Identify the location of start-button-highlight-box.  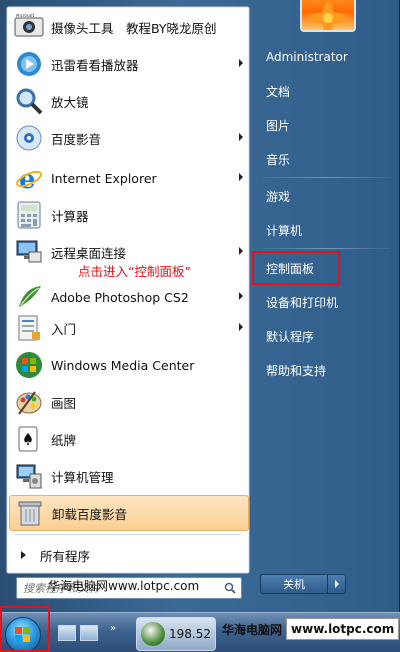
(25, 629).